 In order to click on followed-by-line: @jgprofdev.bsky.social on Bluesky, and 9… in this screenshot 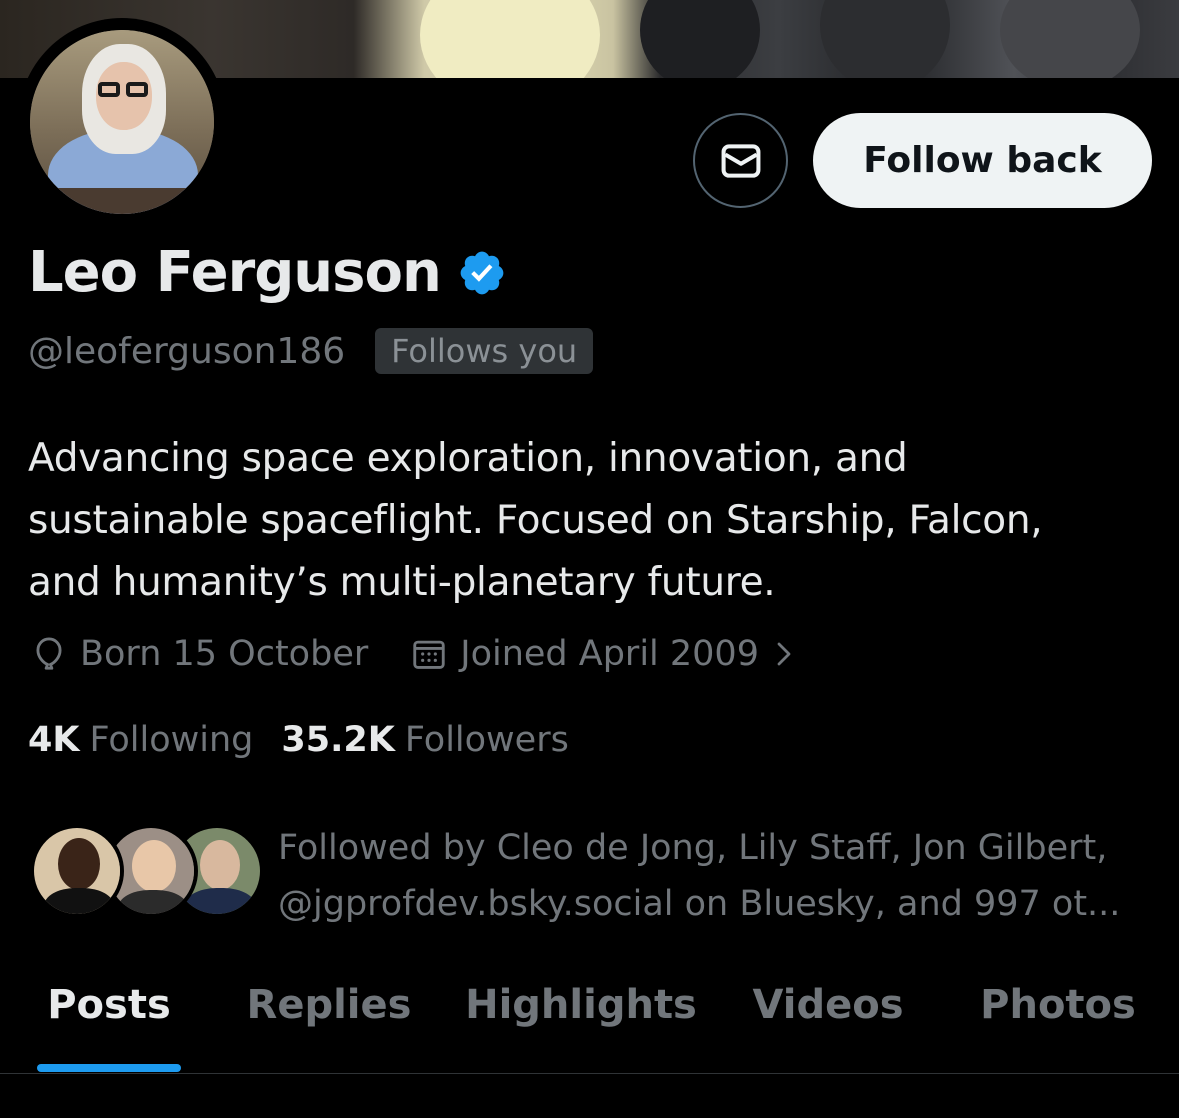, I will do `click(699, 904)`.